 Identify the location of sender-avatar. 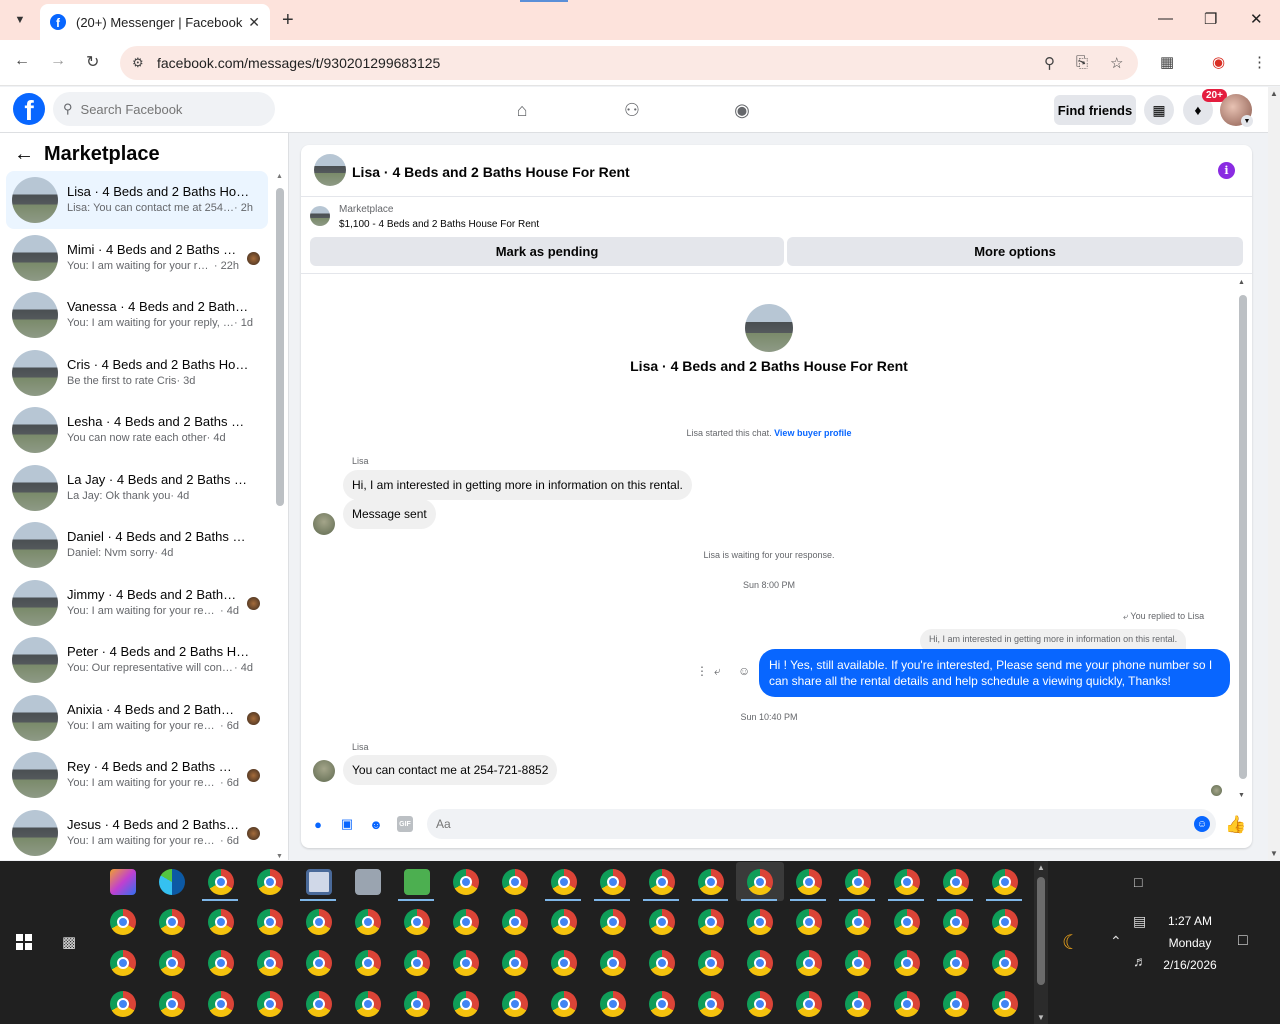
(324, 771).